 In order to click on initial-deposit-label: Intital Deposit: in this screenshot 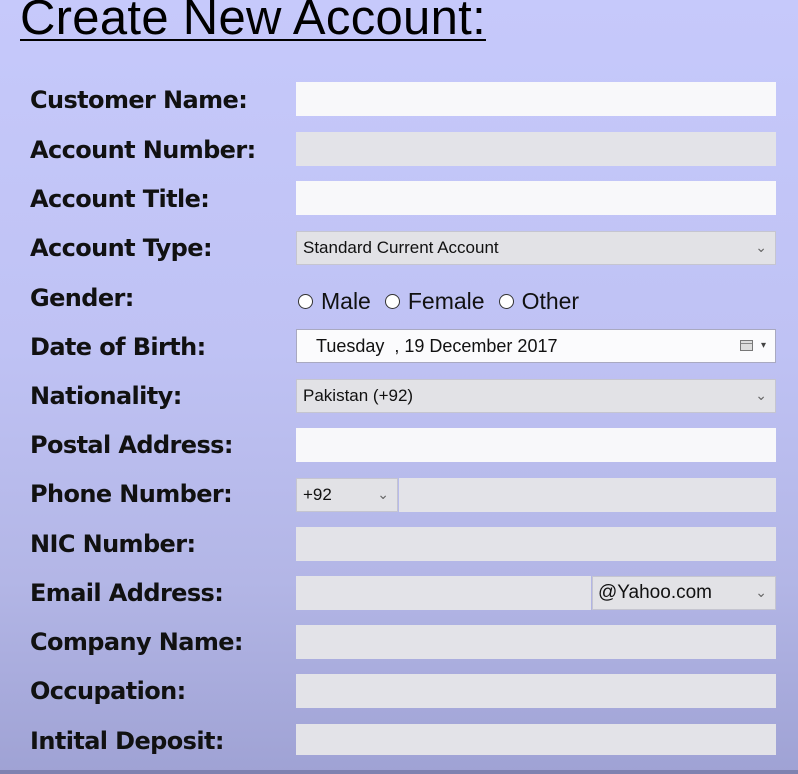, I will do `click(127, 741)`.